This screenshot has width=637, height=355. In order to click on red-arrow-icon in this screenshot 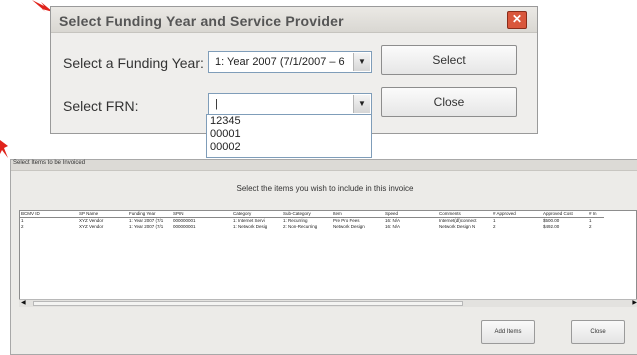, I will do `click(4, 149)`.